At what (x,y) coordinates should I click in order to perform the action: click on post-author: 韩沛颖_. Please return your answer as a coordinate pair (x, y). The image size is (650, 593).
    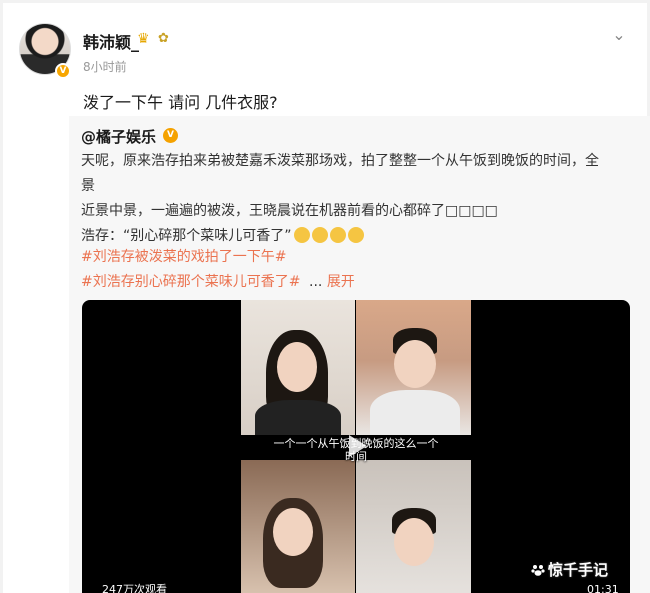
    Looking at the image, I should click on (111, 41).